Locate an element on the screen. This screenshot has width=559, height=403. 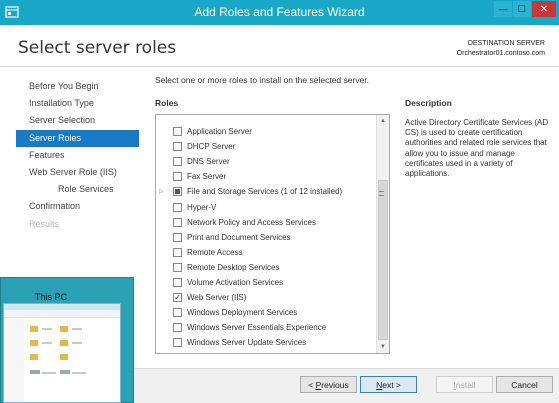
install-button-label: nstall is located at coordinates (465, 384).